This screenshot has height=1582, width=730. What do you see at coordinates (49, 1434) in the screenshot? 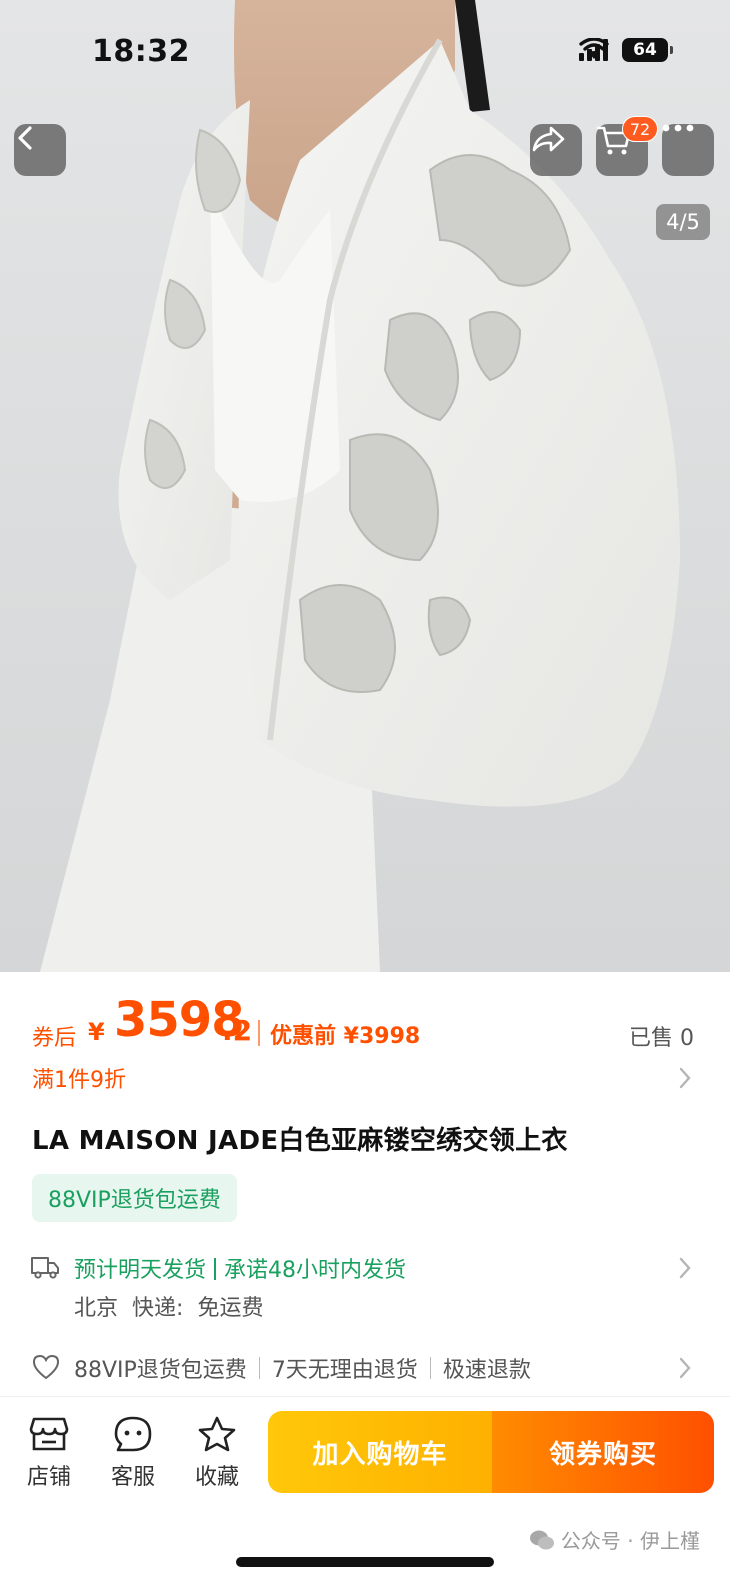
I see `store-icon` at bounding box center [49, 1434].